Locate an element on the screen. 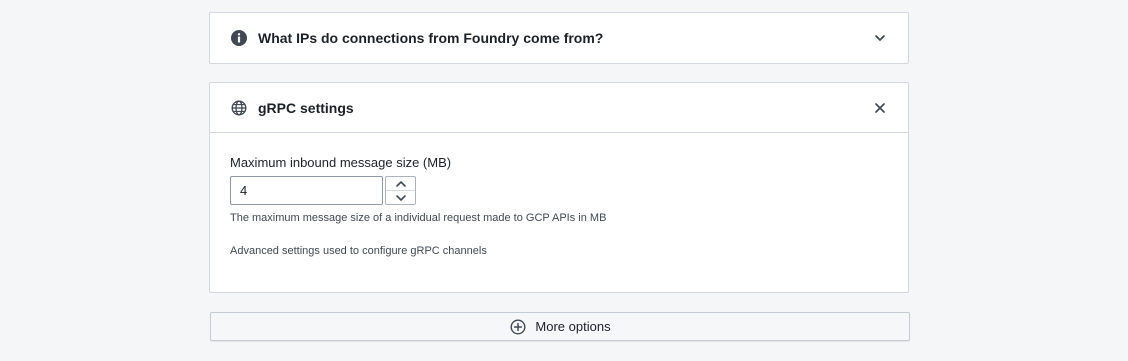 This screenshot has width=1128, height=361. increment-button is located at coordinates (400, 183).